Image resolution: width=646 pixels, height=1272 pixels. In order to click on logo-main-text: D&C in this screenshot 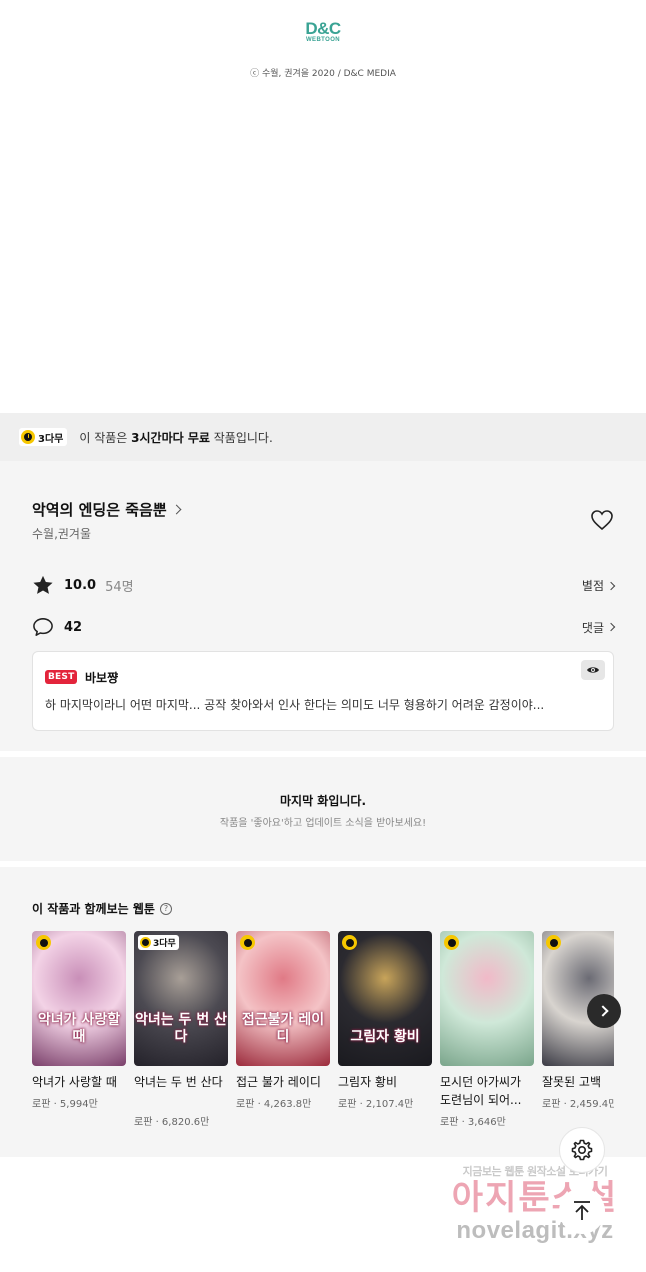, I will do `click(323, 28)`.